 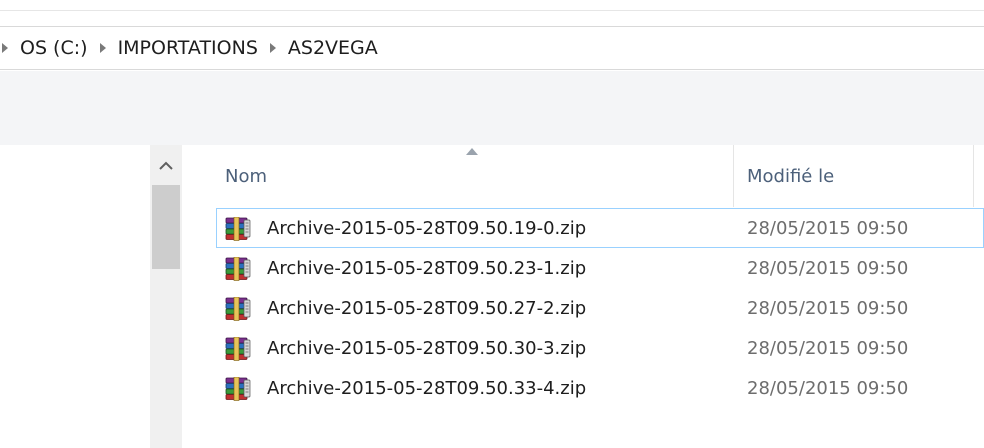 I want to click on breadcrumb-item-as2vega: AS2VEGA, so click(x=333, y=48).